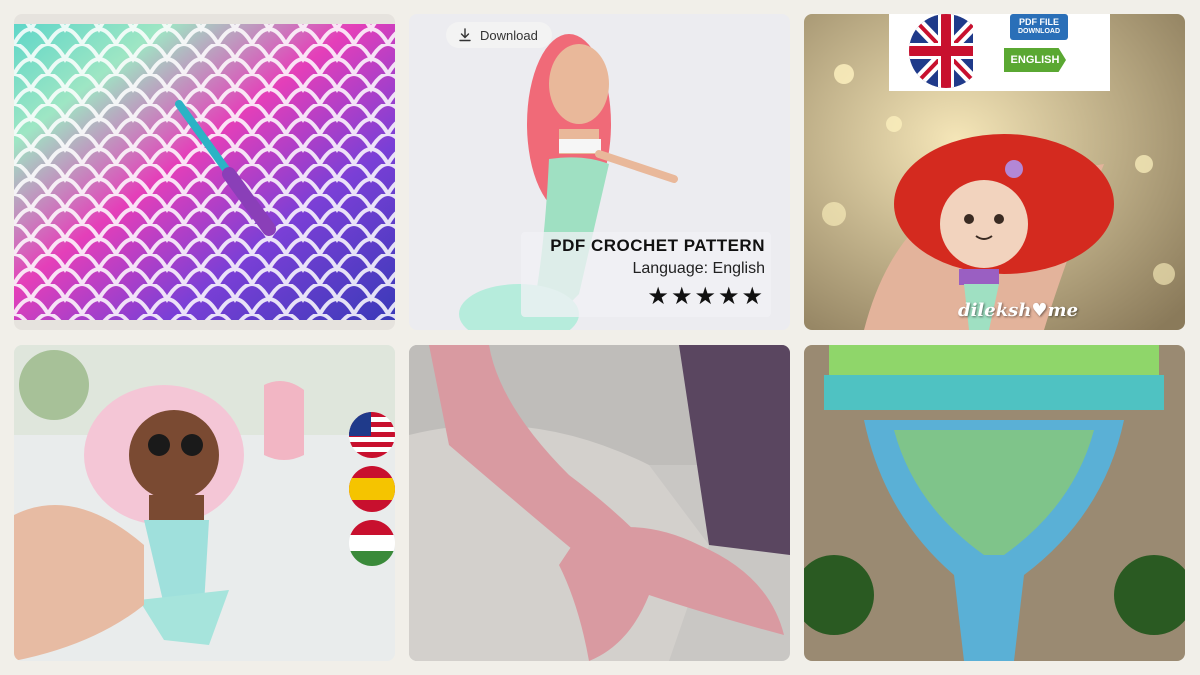 This screenshot has height=675, width=1200. I want to click on pattern-language: Language: English, so click(698, 268).